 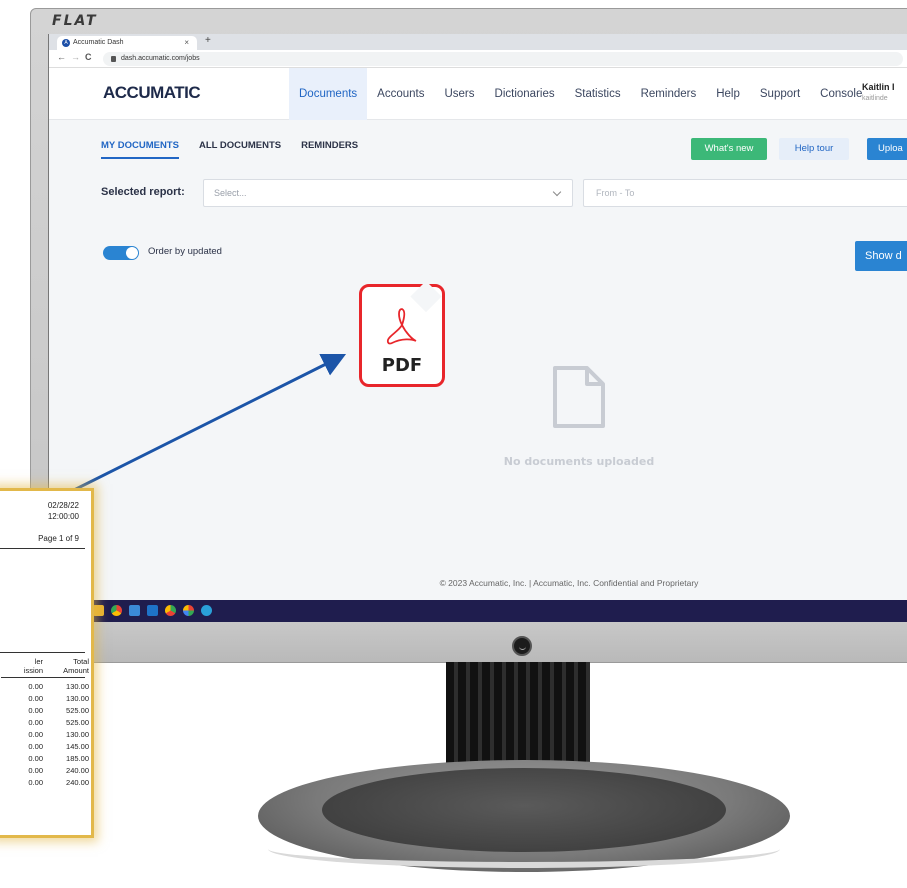 I want to click on column-header-commission: ler ission, so click(x=21, y=666).